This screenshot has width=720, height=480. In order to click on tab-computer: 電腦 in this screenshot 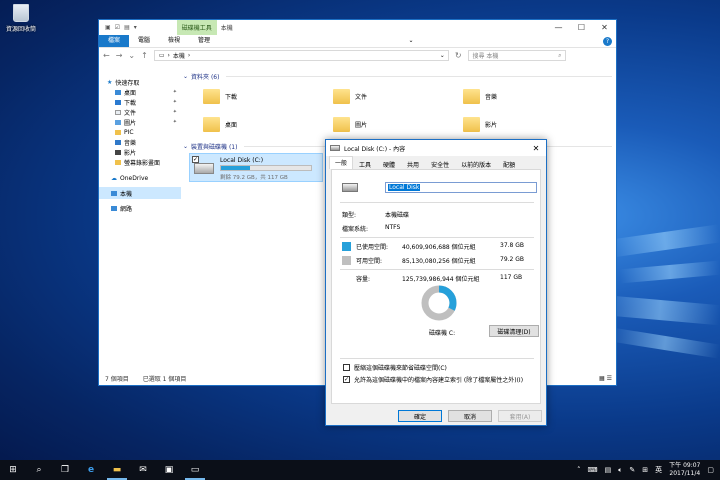, I will do `click(144, 41)`.